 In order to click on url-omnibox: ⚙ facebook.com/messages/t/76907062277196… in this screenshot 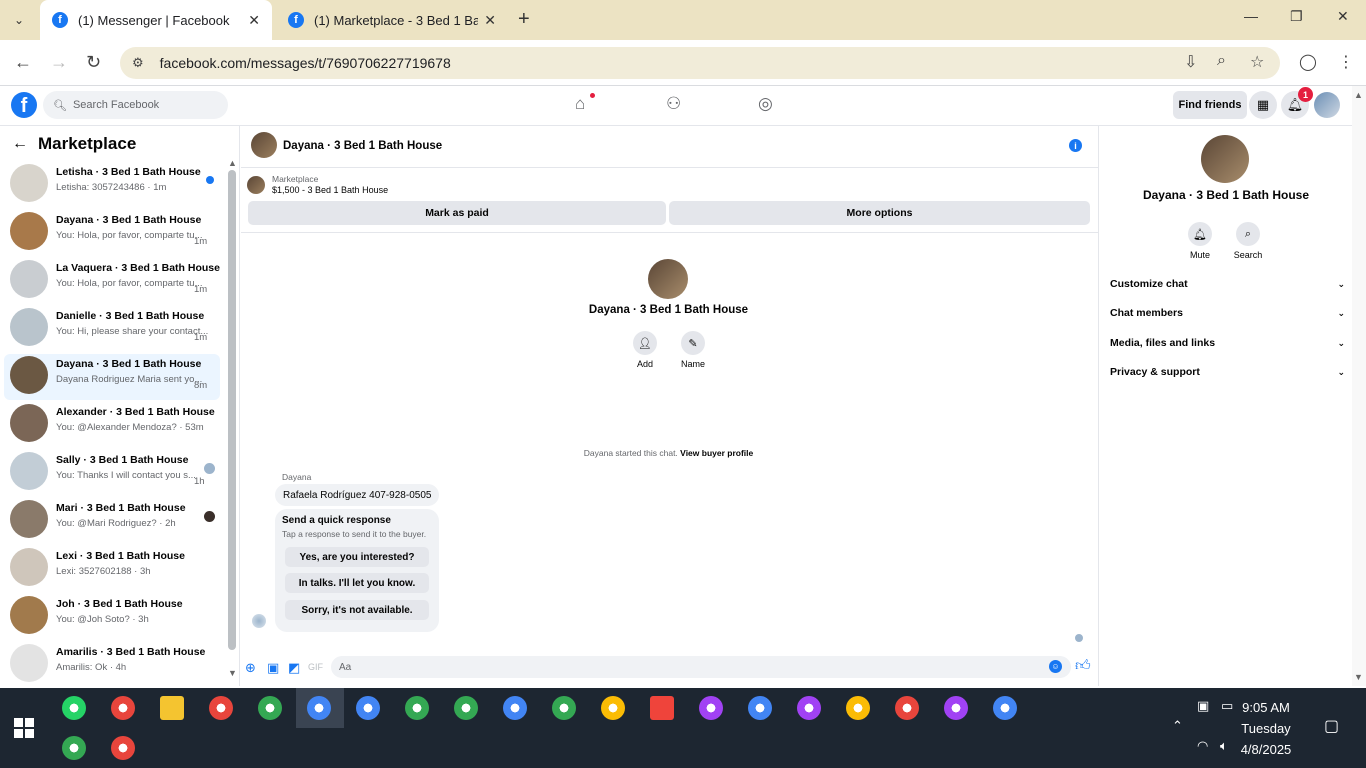, I will do `click(700, 63)`.